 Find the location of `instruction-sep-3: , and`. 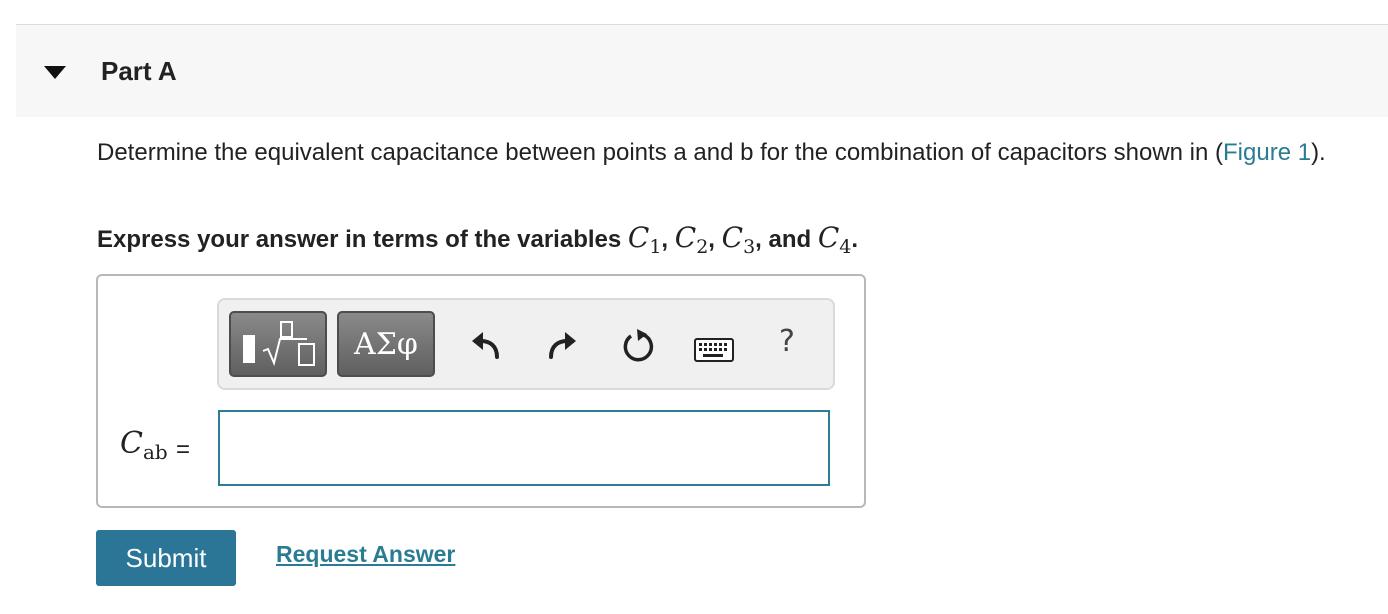

instruction-sep-3: , and is located at coordinates (786, 239).